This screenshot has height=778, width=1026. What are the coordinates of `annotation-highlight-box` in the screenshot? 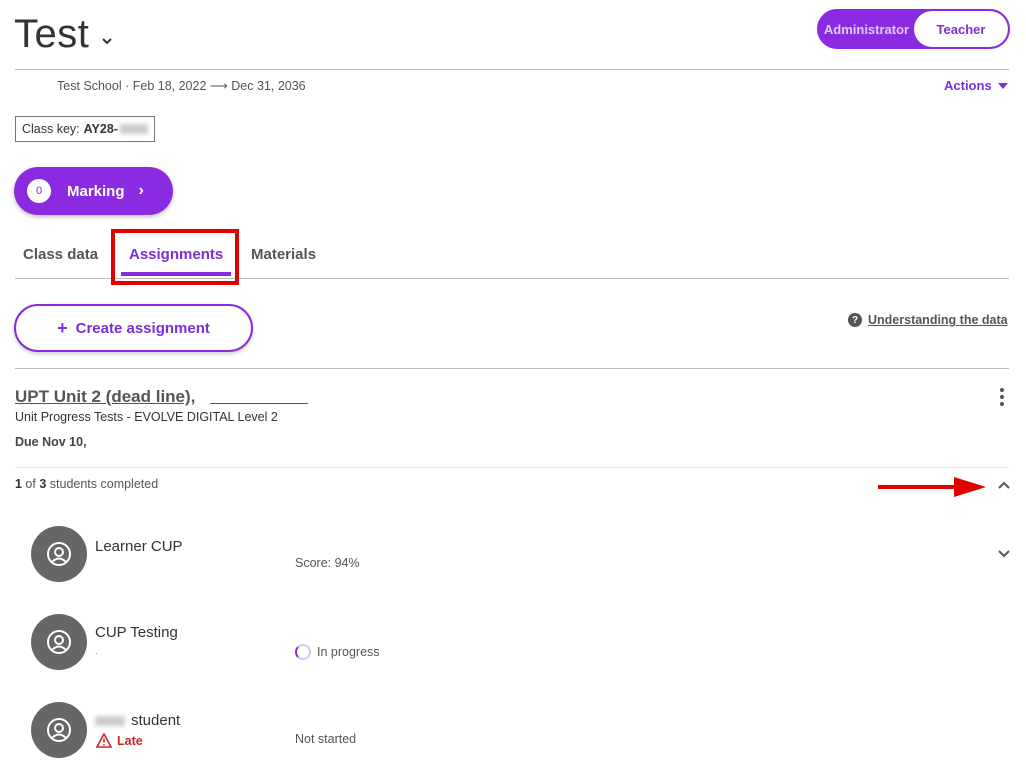 It's located at (175, 257).